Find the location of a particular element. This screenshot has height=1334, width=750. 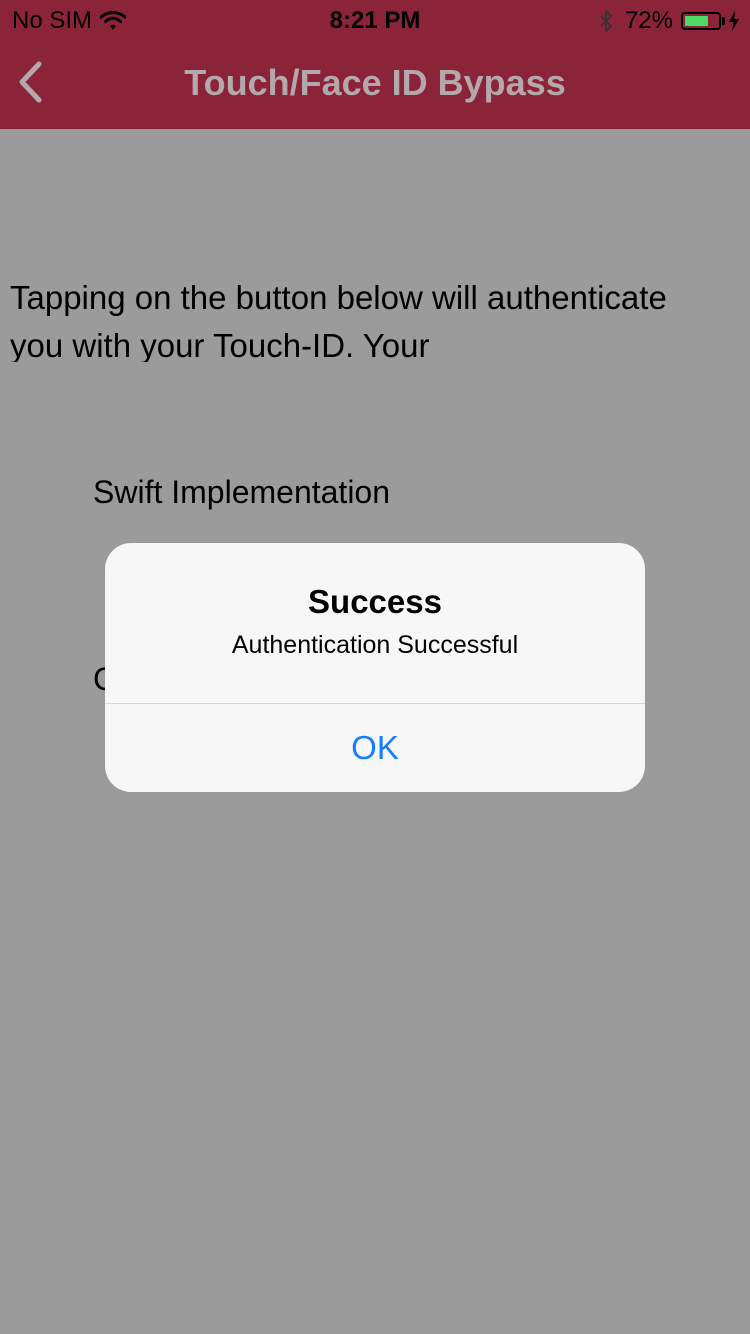

navigation-bar: Touch/Face ID Bypass is located at coordinates (375, 84).